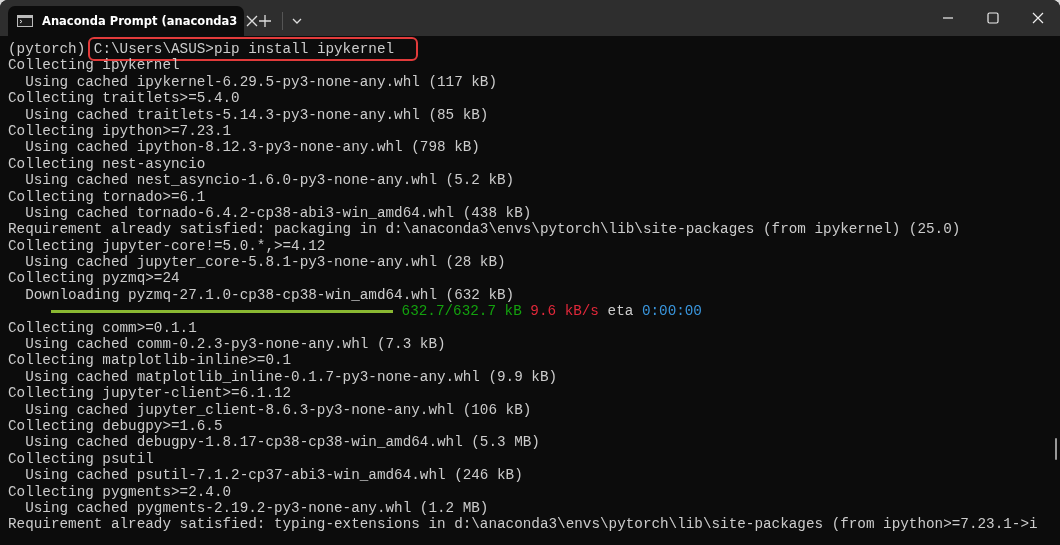 The width and height of the screenshot is (1060, 545). I want to click on output-line: Using cached traitlets-5.14.3-py3-none-any.whl (85 kB), so click(256, 114).